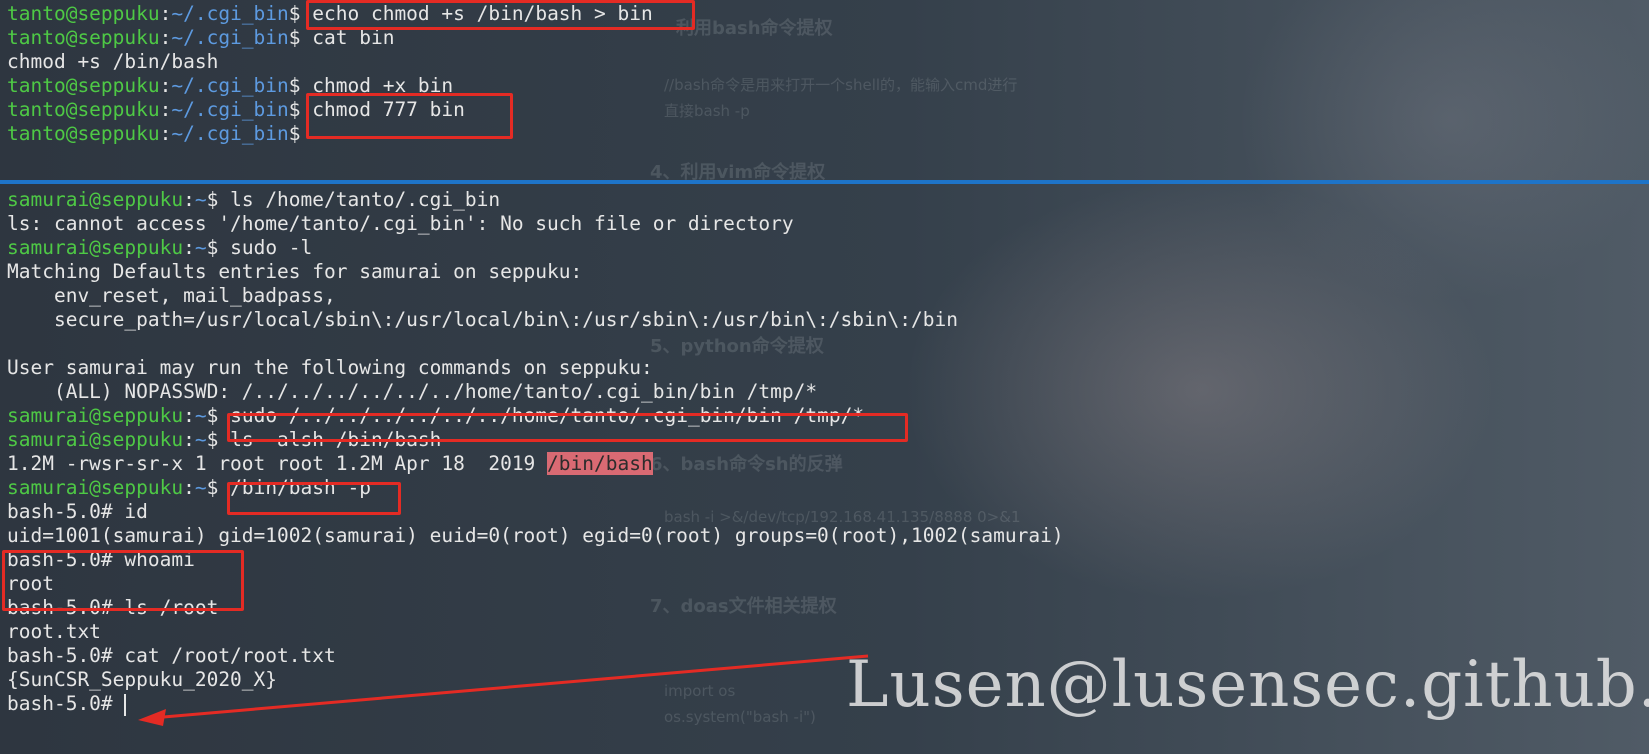 The height and width of the screenshot is (754, 1649). I want to click on annotation-arrow, so click(503, 690).